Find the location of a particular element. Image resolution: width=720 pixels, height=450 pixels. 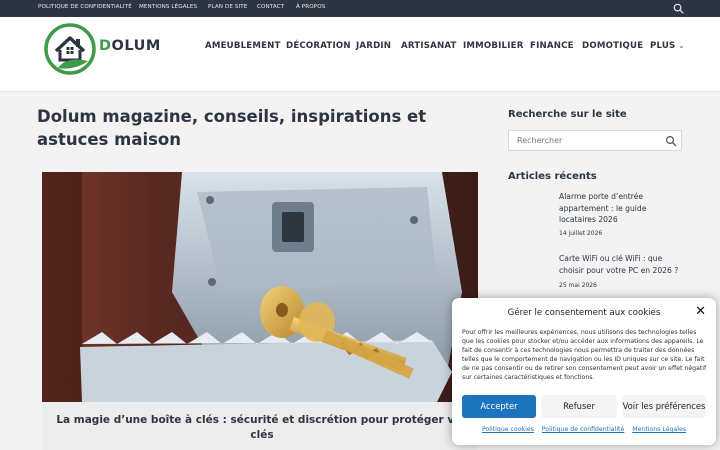

sidebar-search-input: Rechercher is located at coordinates (595, 140).